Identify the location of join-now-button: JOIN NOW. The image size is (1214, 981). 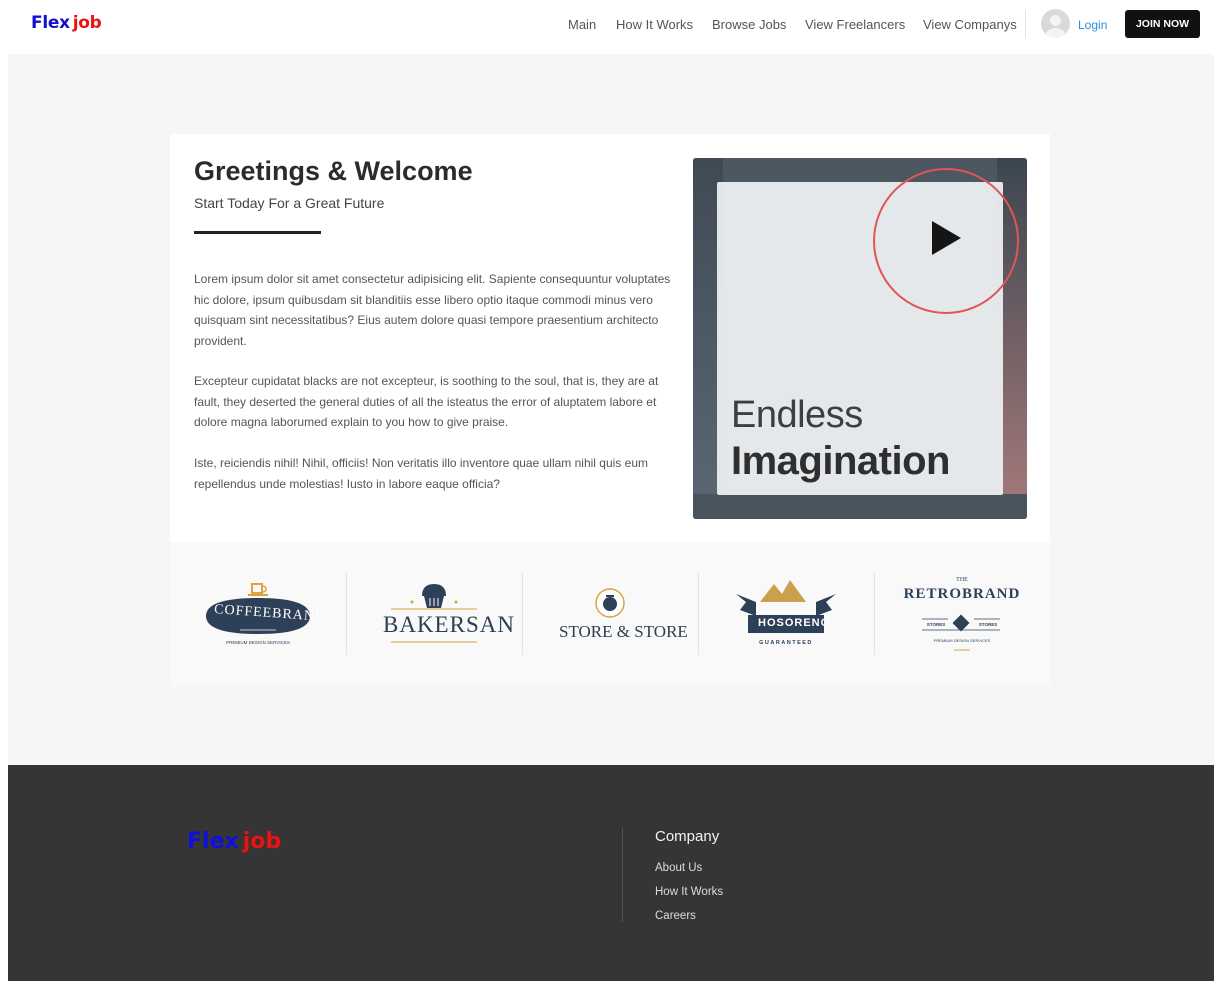
(1162, 24).